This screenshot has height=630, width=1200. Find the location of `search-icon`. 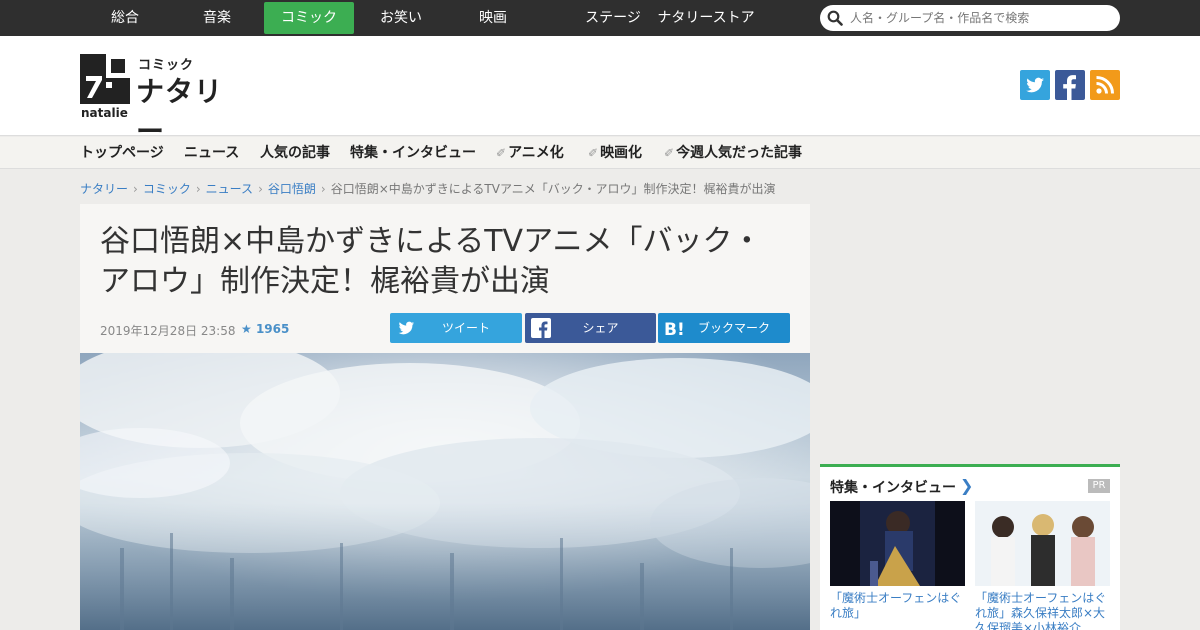

search-icon is located at coordinates (835, 18).